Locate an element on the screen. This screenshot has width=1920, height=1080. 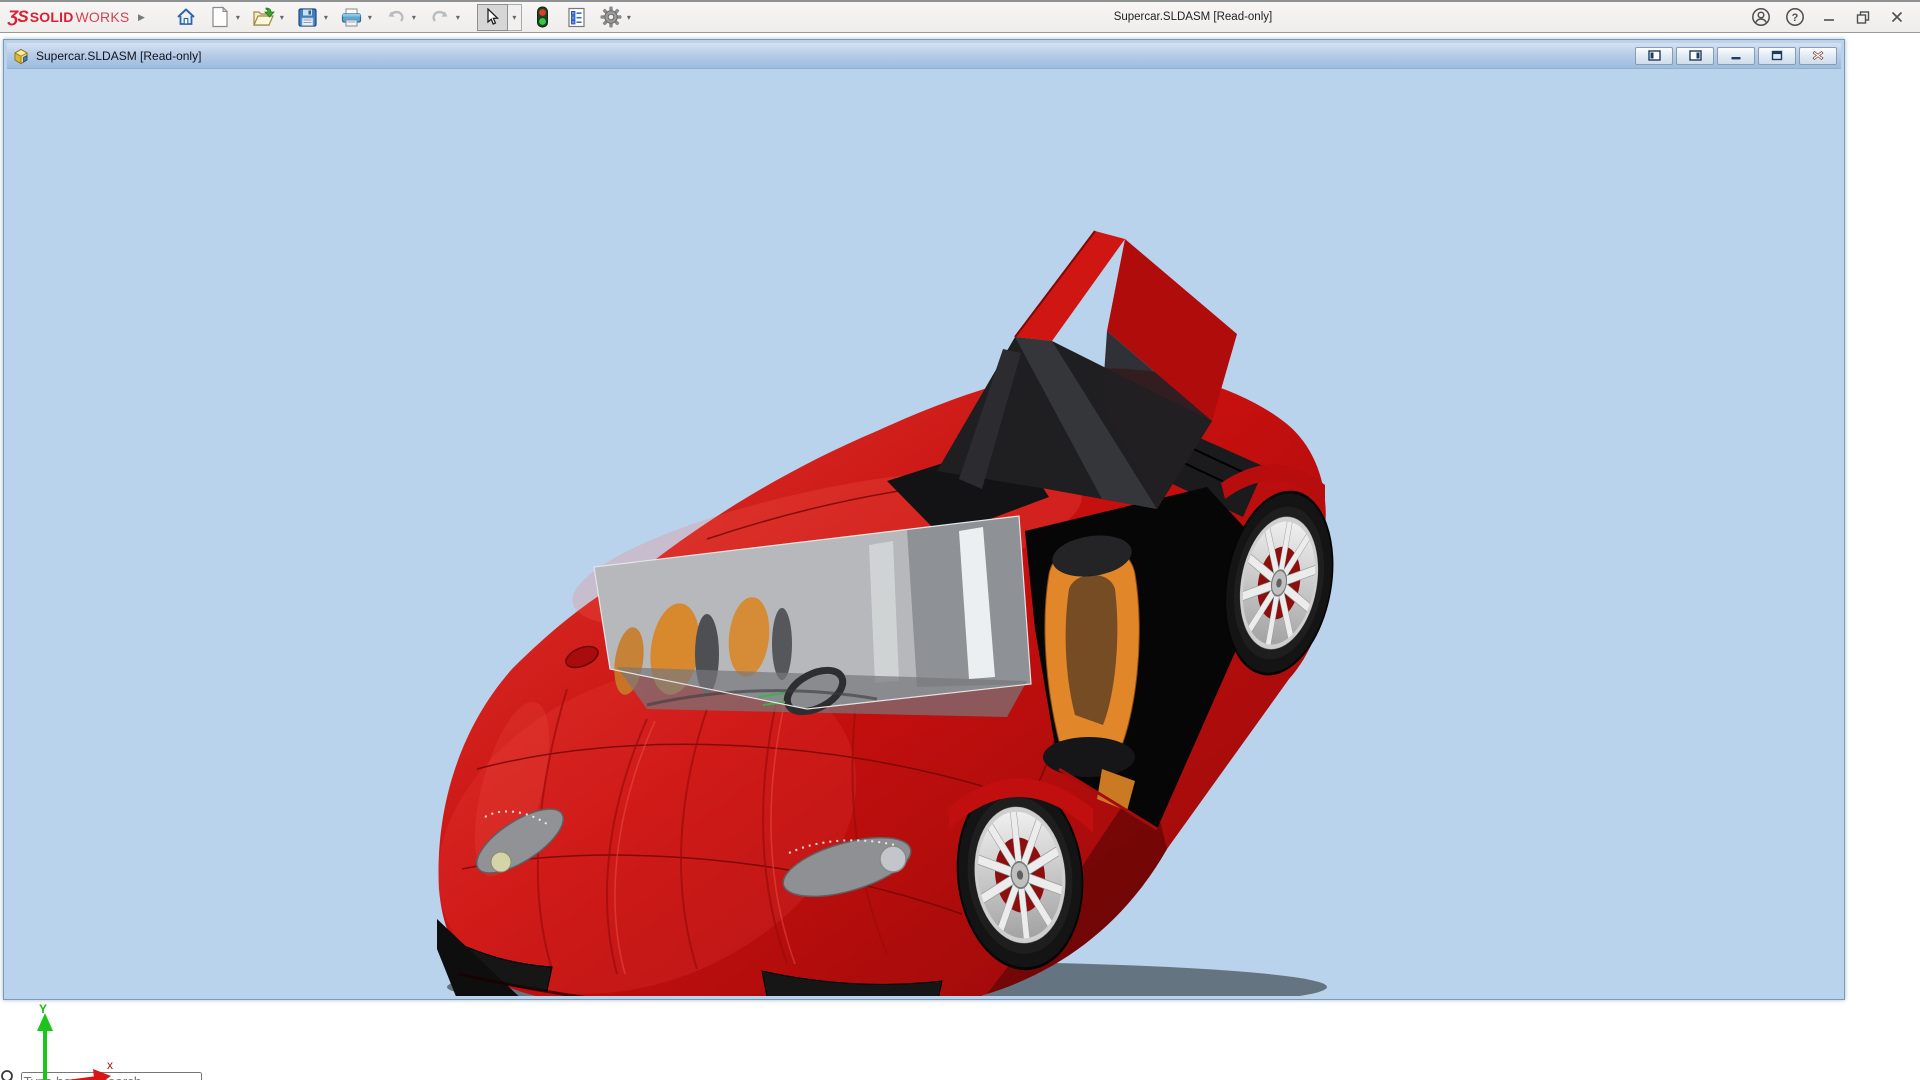
new-document-icon is located at coordinates (220, 17).